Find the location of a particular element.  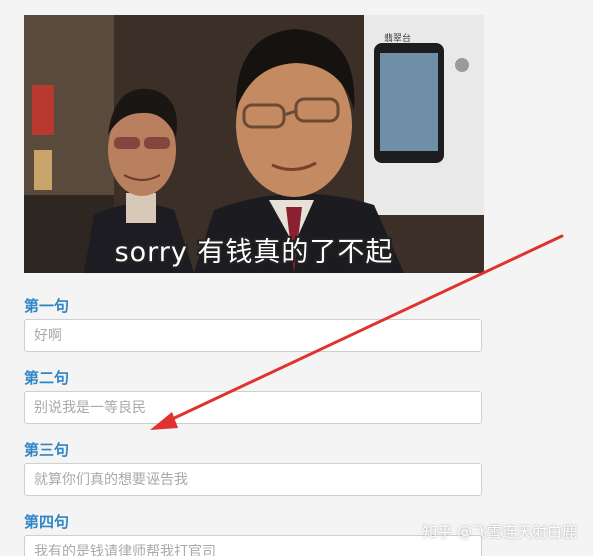

sentence-4-input is located at coordinates (253, 545).